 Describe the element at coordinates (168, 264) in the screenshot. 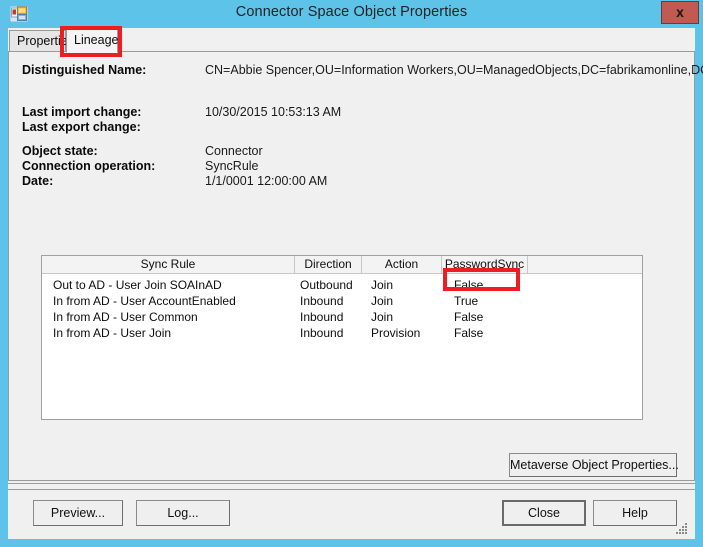

I see `column-header-sync-rule: Sync Rule` at that location.